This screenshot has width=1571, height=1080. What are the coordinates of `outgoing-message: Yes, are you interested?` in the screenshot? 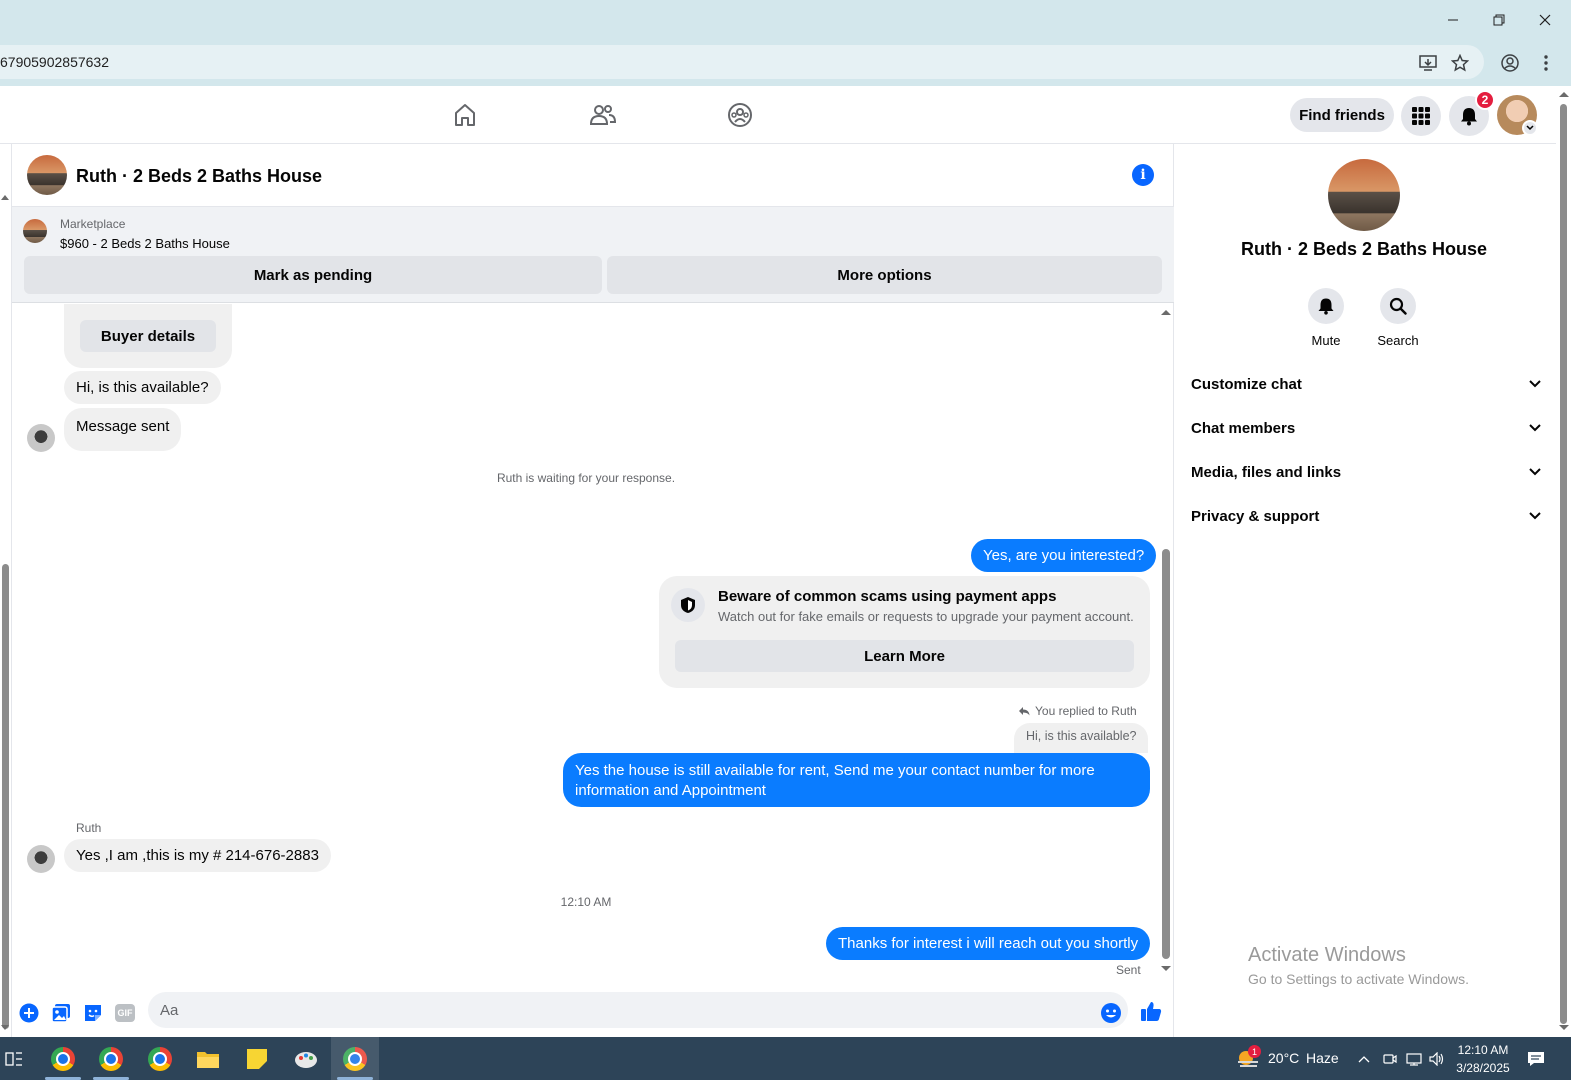 It's located at (1064, 555).